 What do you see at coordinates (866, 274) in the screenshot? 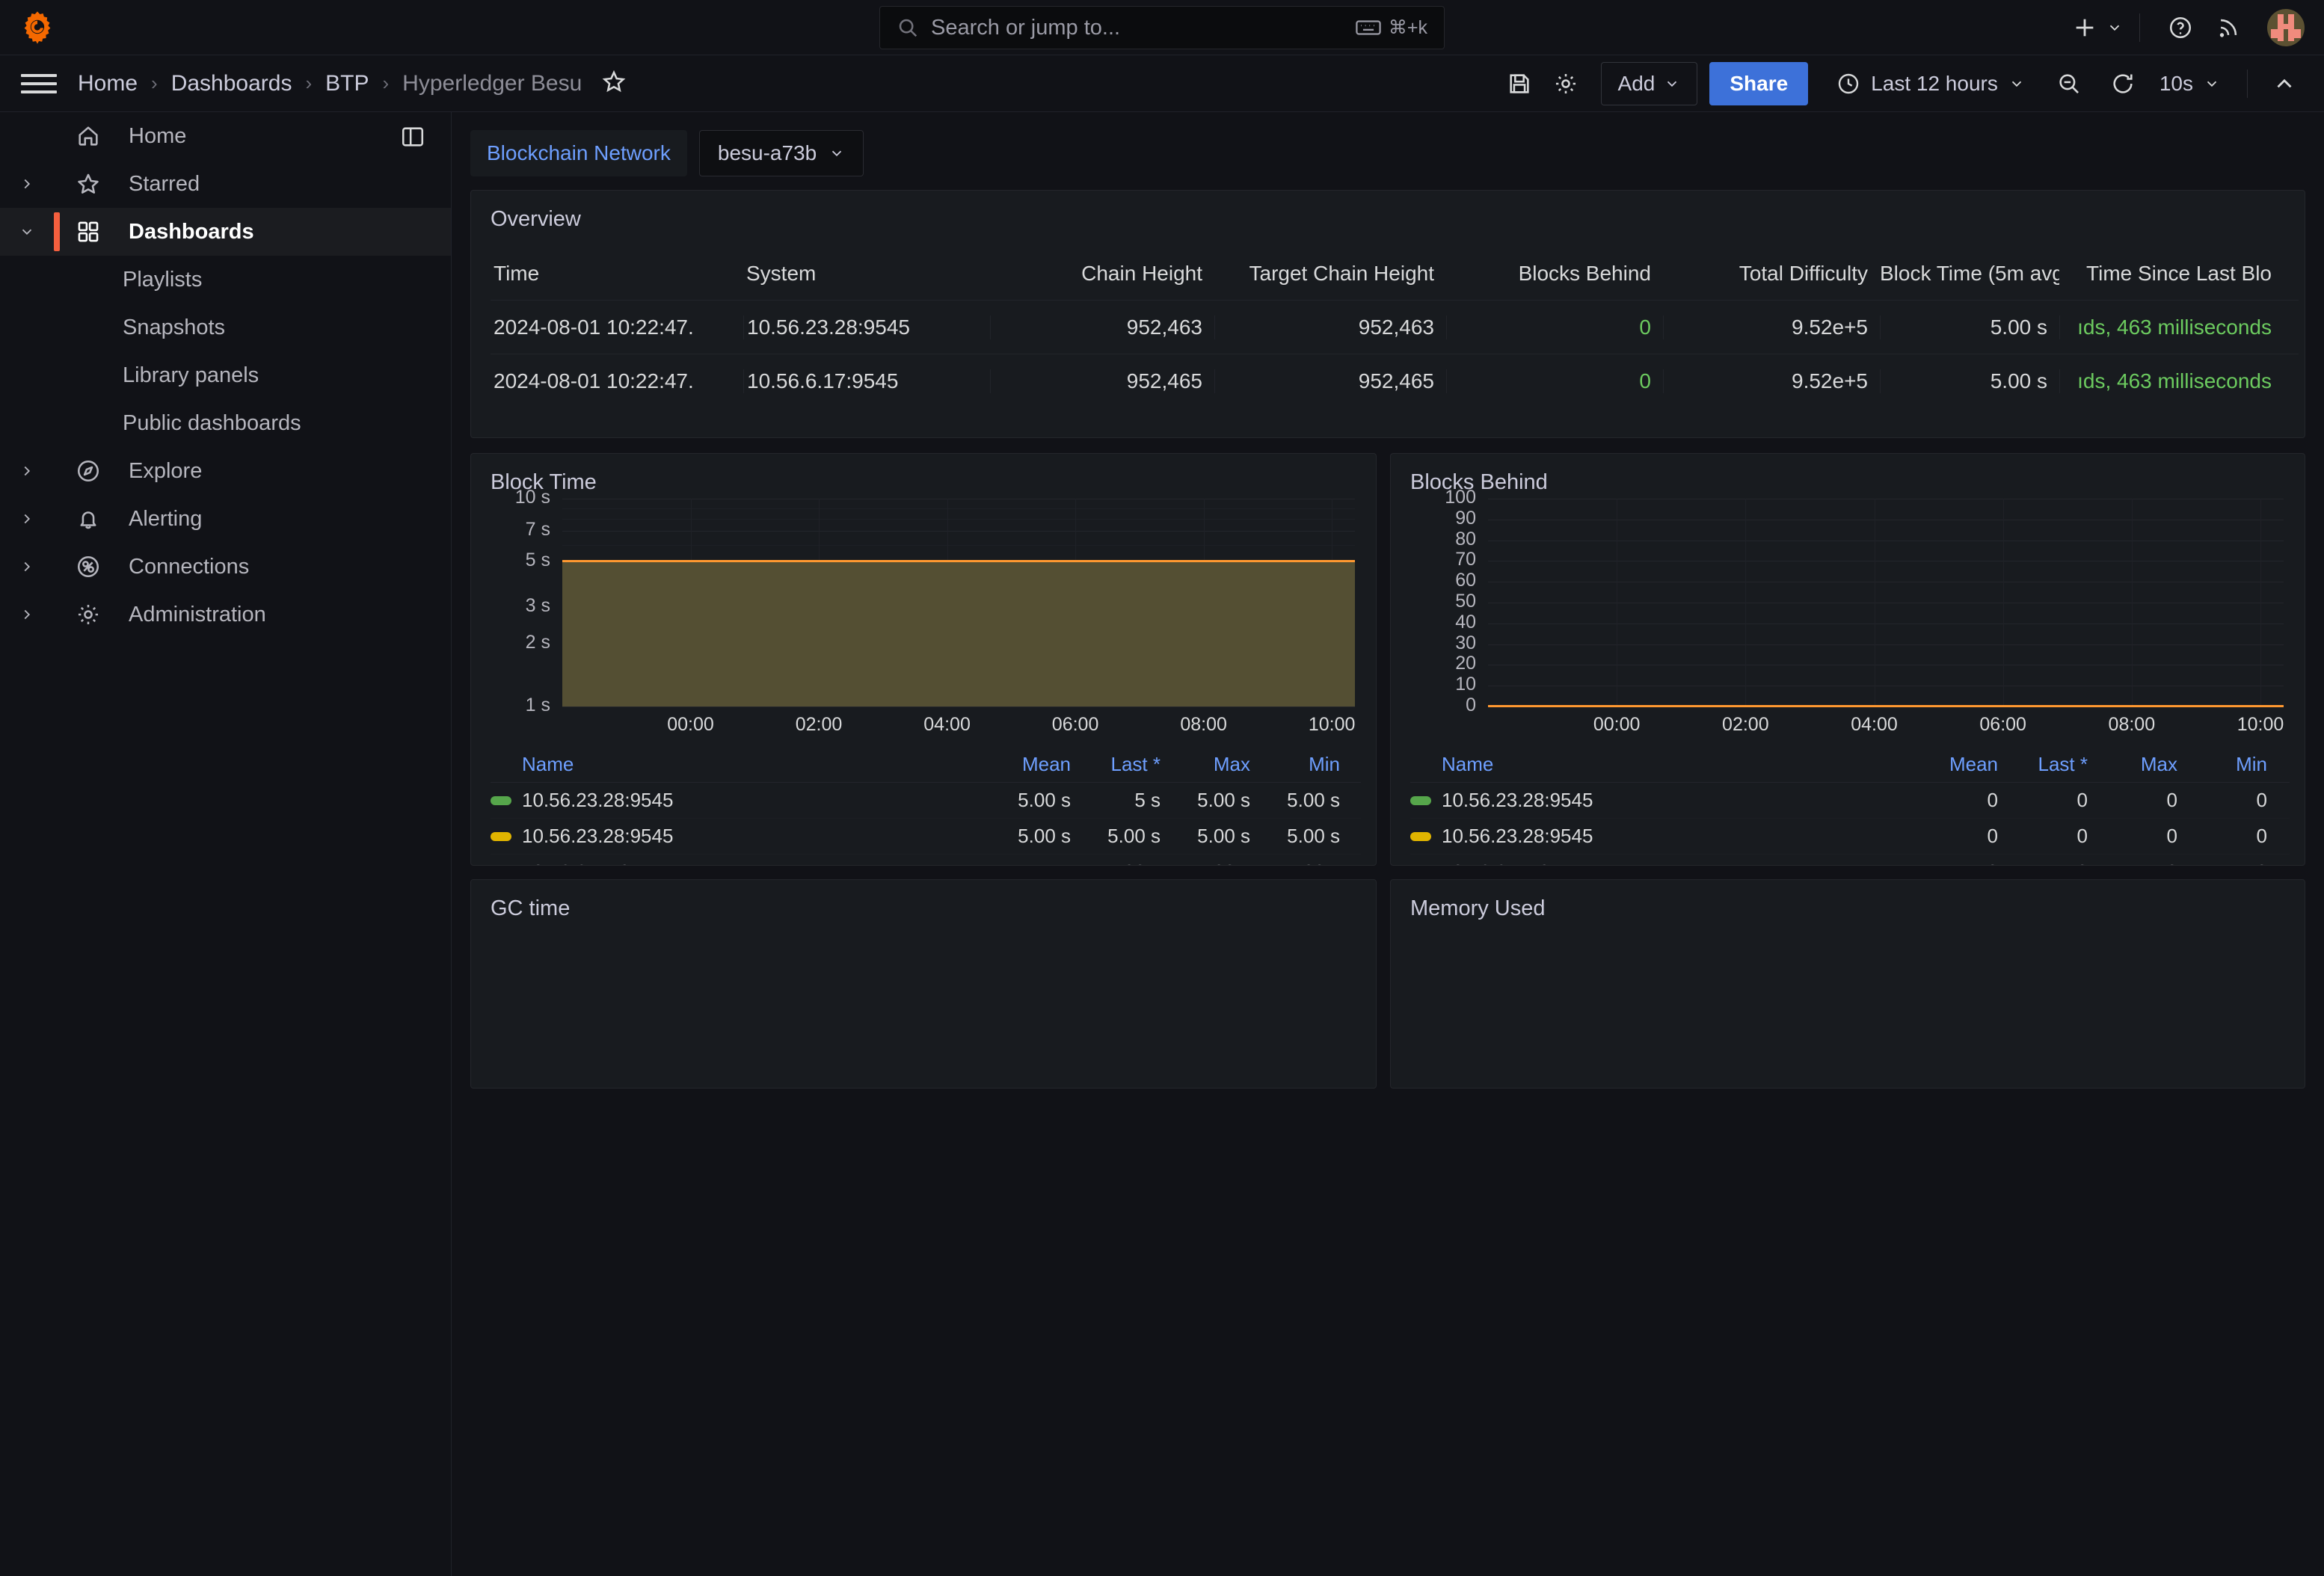
I see `overview-column-header: System` at bounding box center [866, 274].